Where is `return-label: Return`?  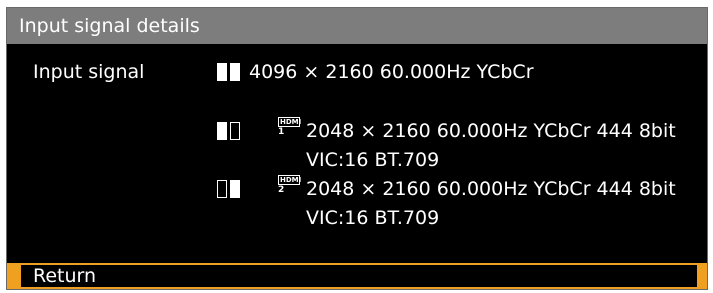
return-label: Return is located at coordinates (65, 276).